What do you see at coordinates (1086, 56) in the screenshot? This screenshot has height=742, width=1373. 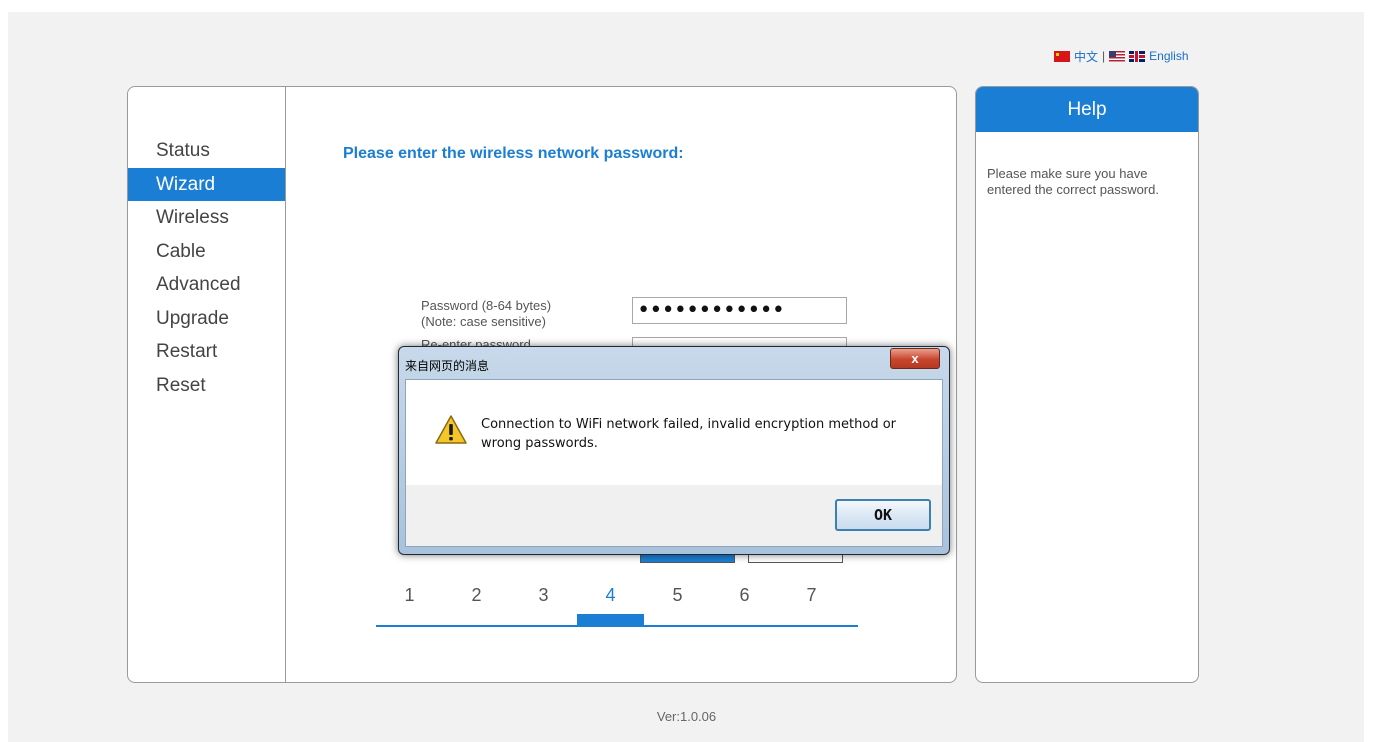 I see `chinese-language-link: 中文` at bounding box center [1086, 56].